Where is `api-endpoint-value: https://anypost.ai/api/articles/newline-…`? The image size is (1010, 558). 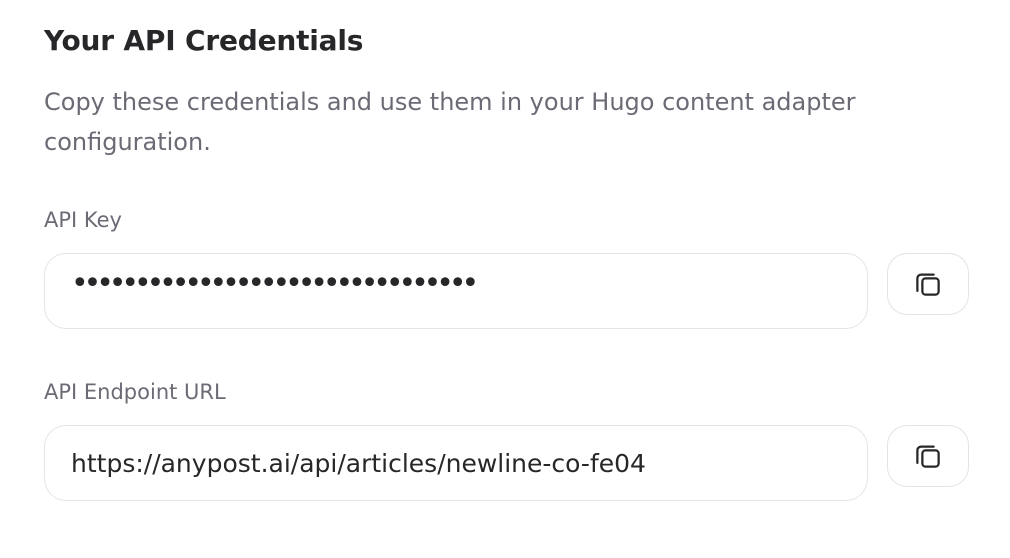 api-endpoint-value: https://anypost.ai/api/articles/newline-… is located at coordinates (358, 463).